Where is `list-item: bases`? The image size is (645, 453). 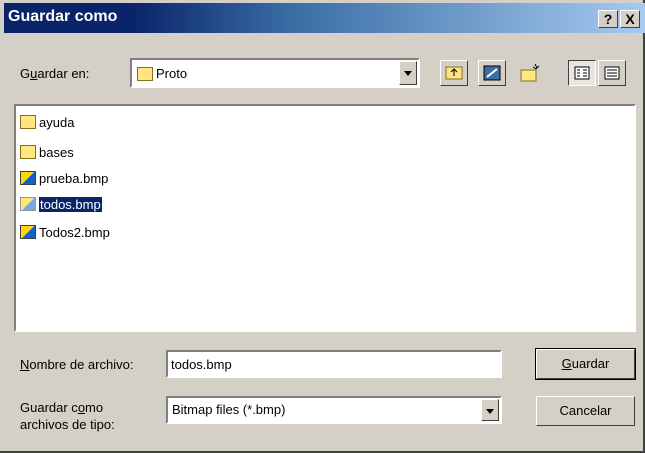 list-item: bases is located at coordinates (47, 152).